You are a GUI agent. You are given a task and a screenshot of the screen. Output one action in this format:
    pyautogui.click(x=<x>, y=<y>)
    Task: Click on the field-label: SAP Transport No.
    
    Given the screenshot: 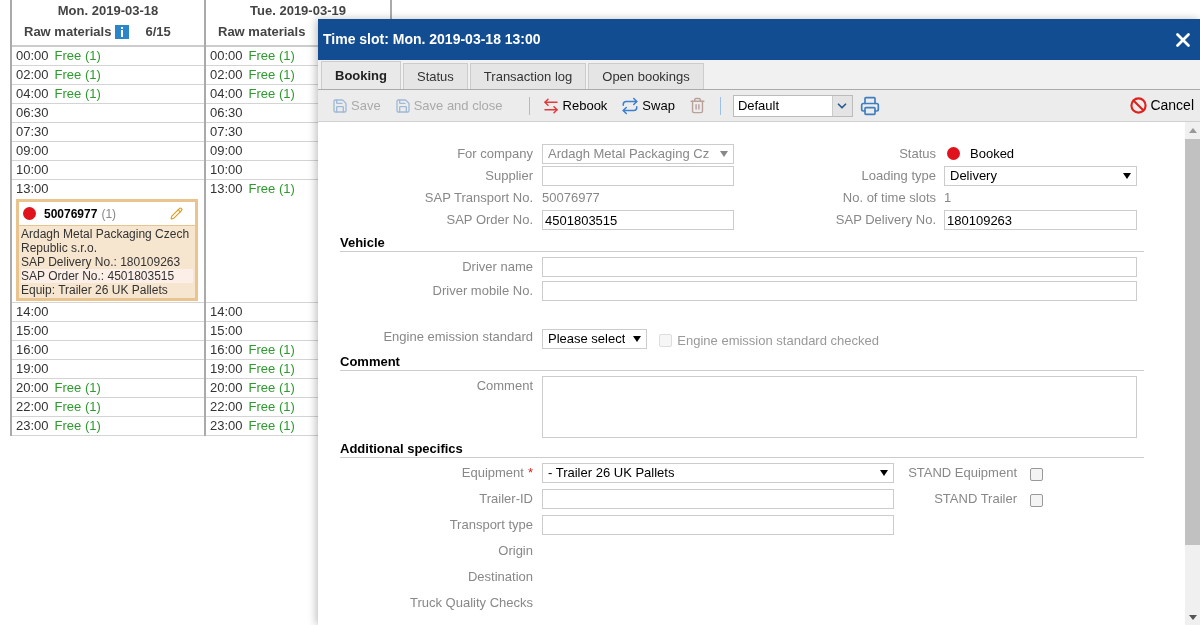 What is the action you would take?
    pyautogui.click(x=478, y=197)
    